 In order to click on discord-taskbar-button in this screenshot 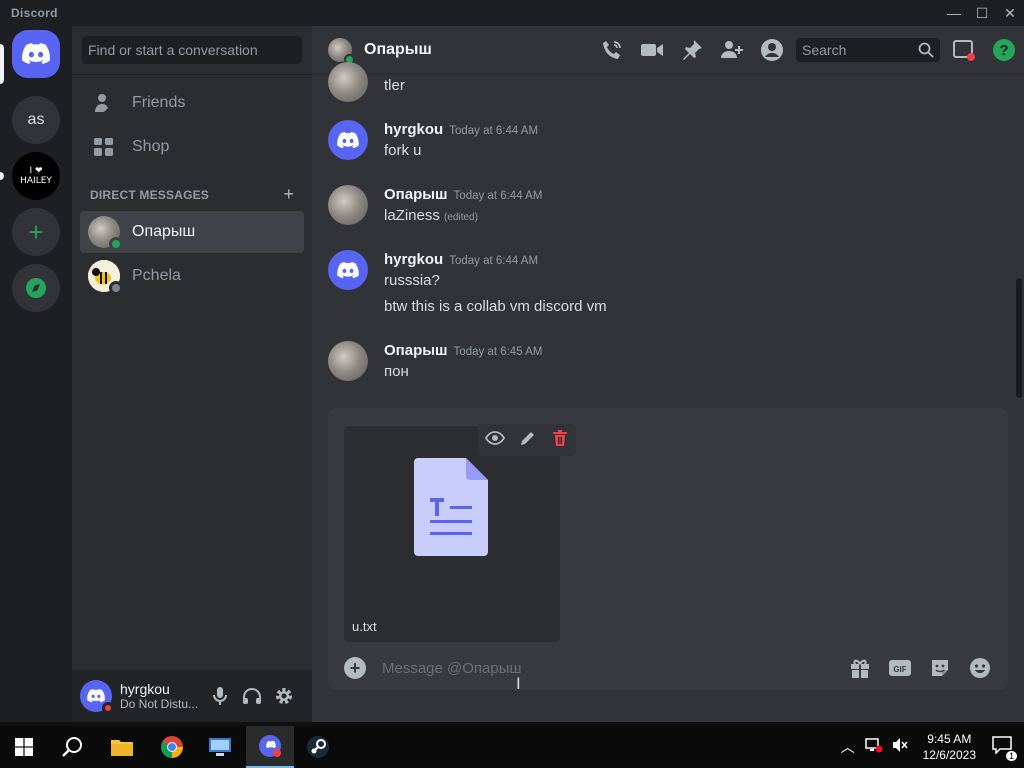, I will do `click(270, 747)`.